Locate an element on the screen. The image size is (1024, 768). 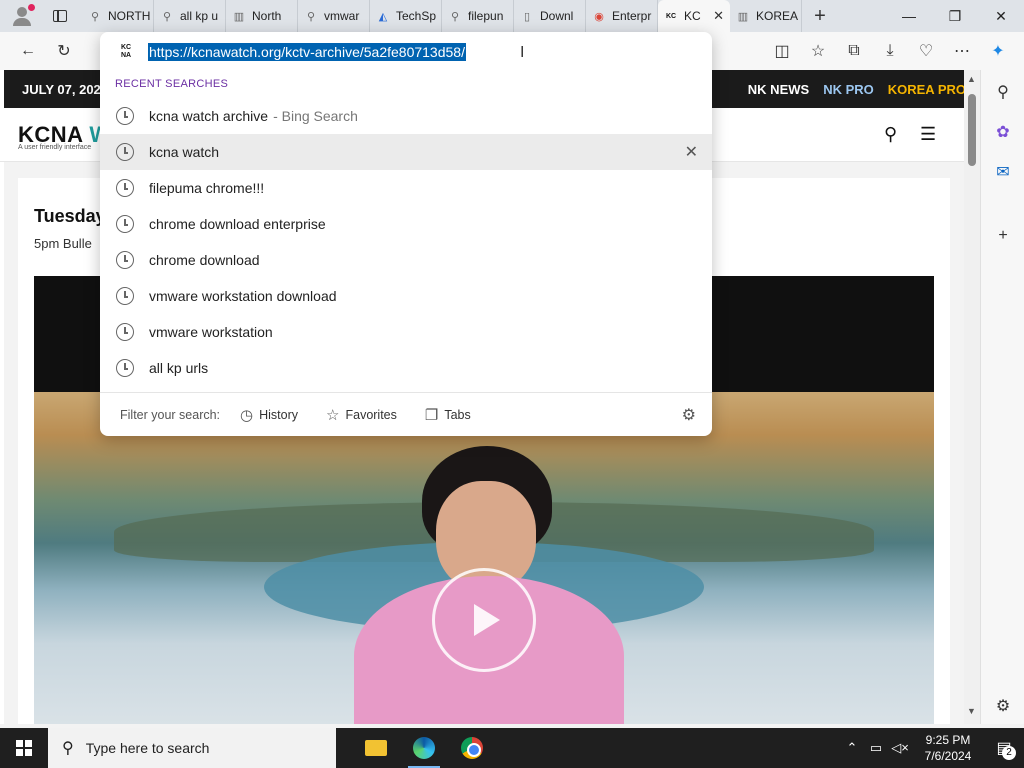
filter-tabs: ❐ Tabs is located at coordinates (448, 415).